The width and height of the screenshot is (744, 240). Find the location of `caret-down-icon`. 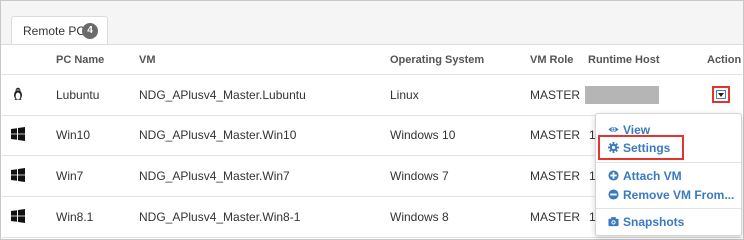

caret-down-icon is located at coordinates (721, 95).